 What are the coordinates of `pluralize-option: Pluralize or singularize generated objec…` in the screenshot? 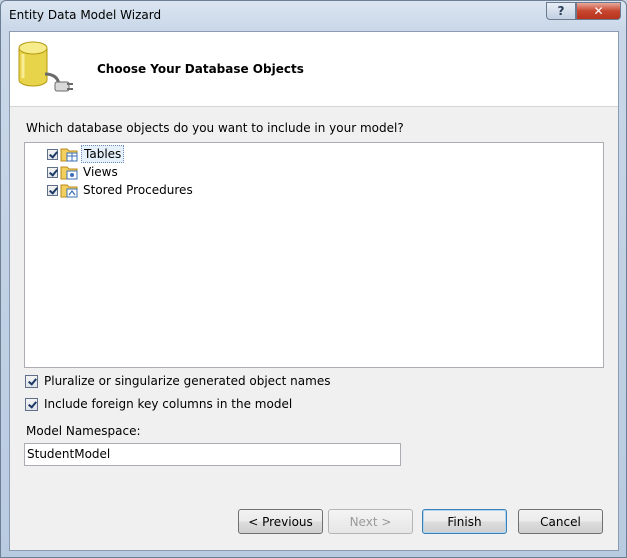 It's located at (177, 381).